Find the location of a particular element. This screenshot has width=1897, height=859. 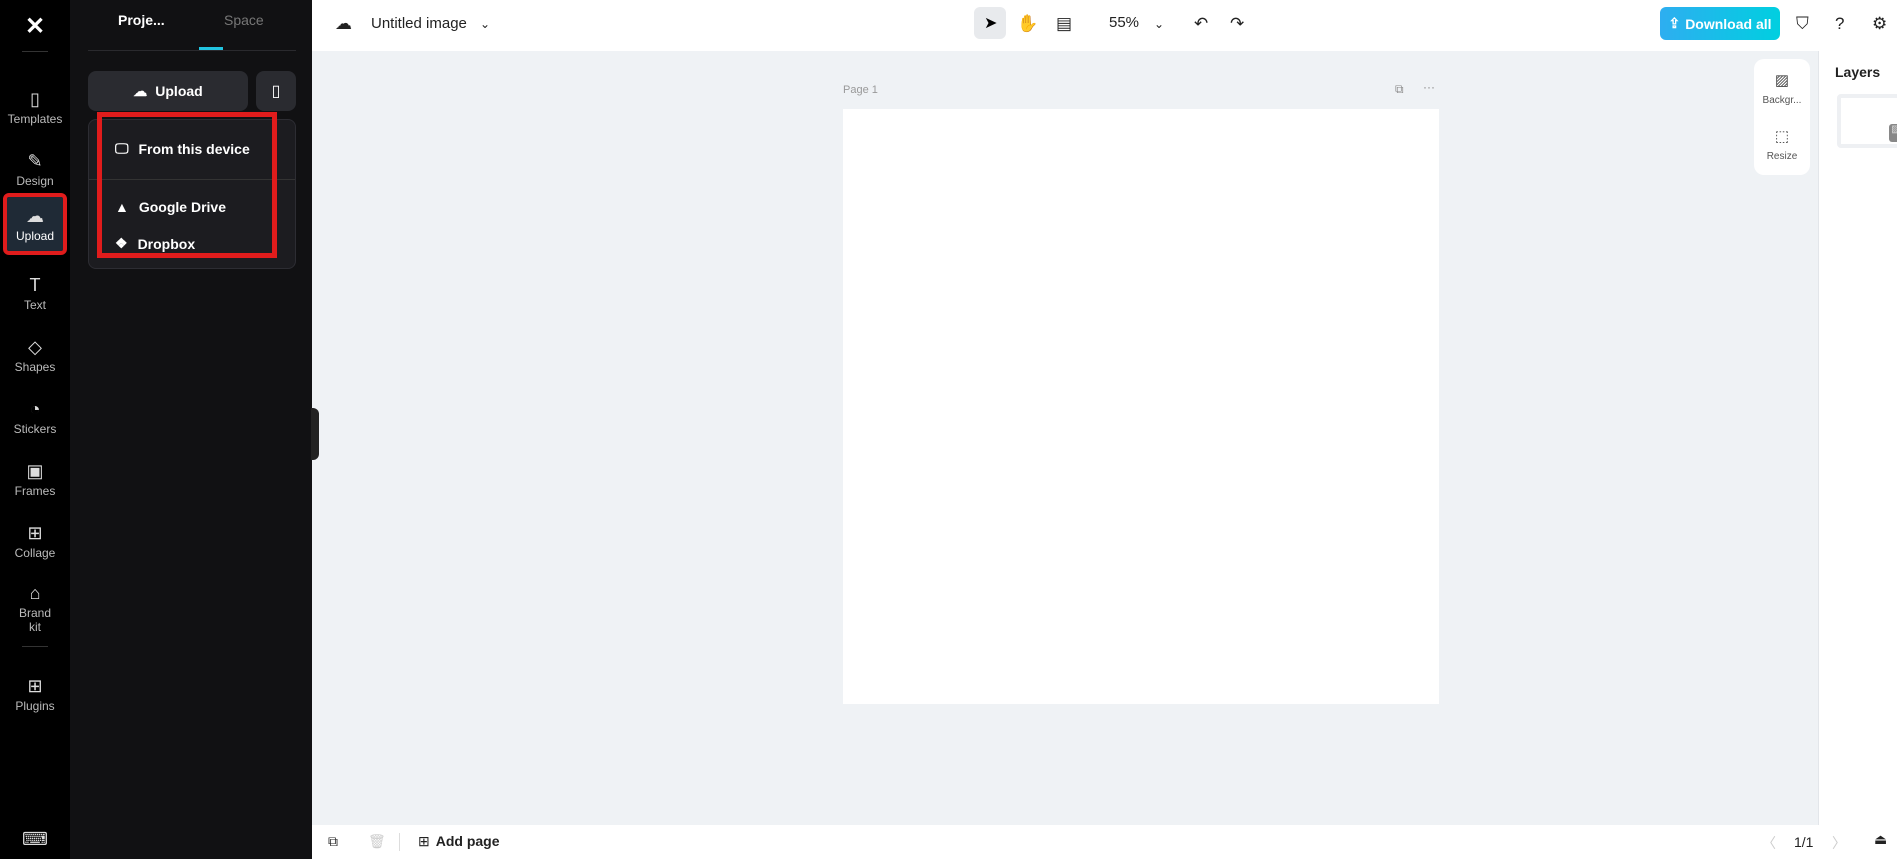

label: Text is located at coordinates (34, 304).